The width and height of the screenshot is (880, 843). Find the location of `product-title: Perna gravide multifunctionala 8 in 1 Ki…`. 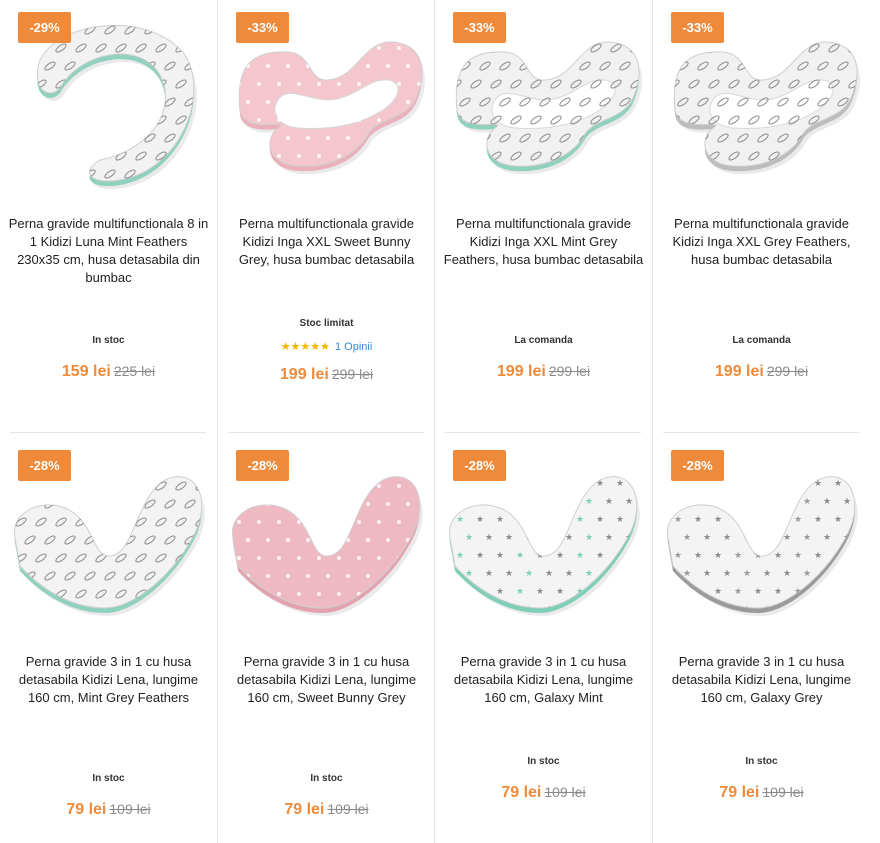

product-title: Perna gravide multifunctionala 8 in 1 Ki… is located at coordinates (108, 251).